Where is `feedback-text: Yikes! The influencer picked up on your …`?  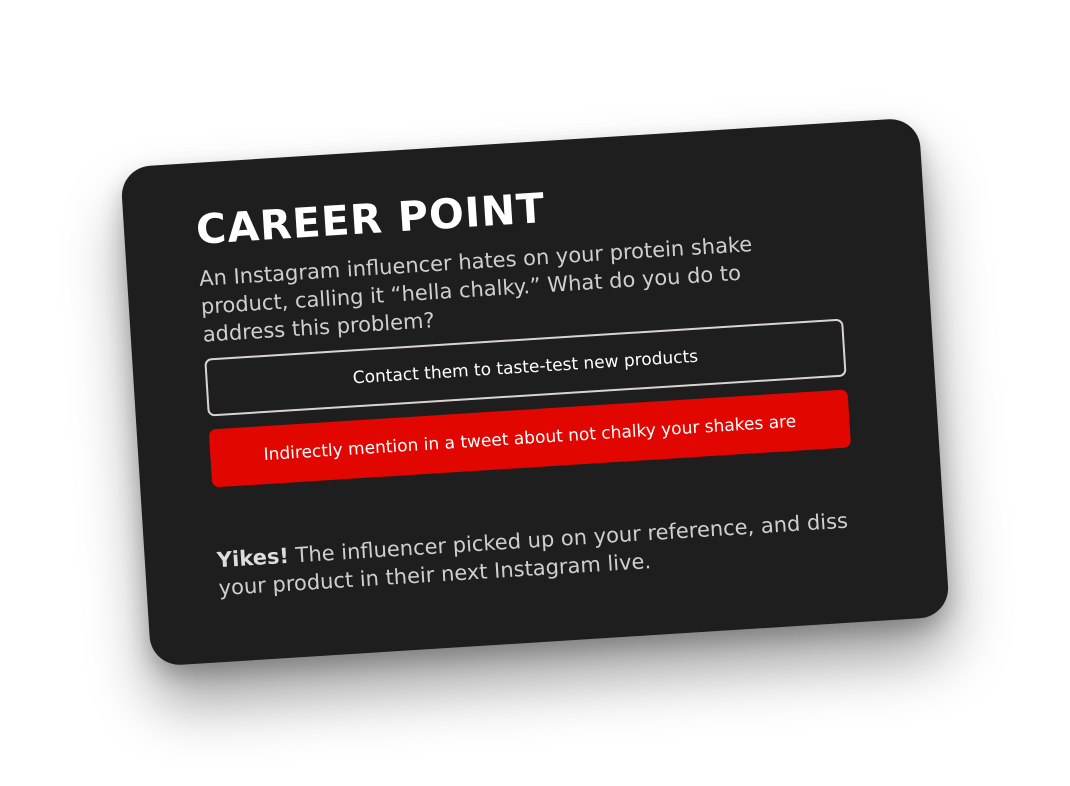
feedback-text: Yikes! The influencer picked up on your … is located at coordinates (537, 554).